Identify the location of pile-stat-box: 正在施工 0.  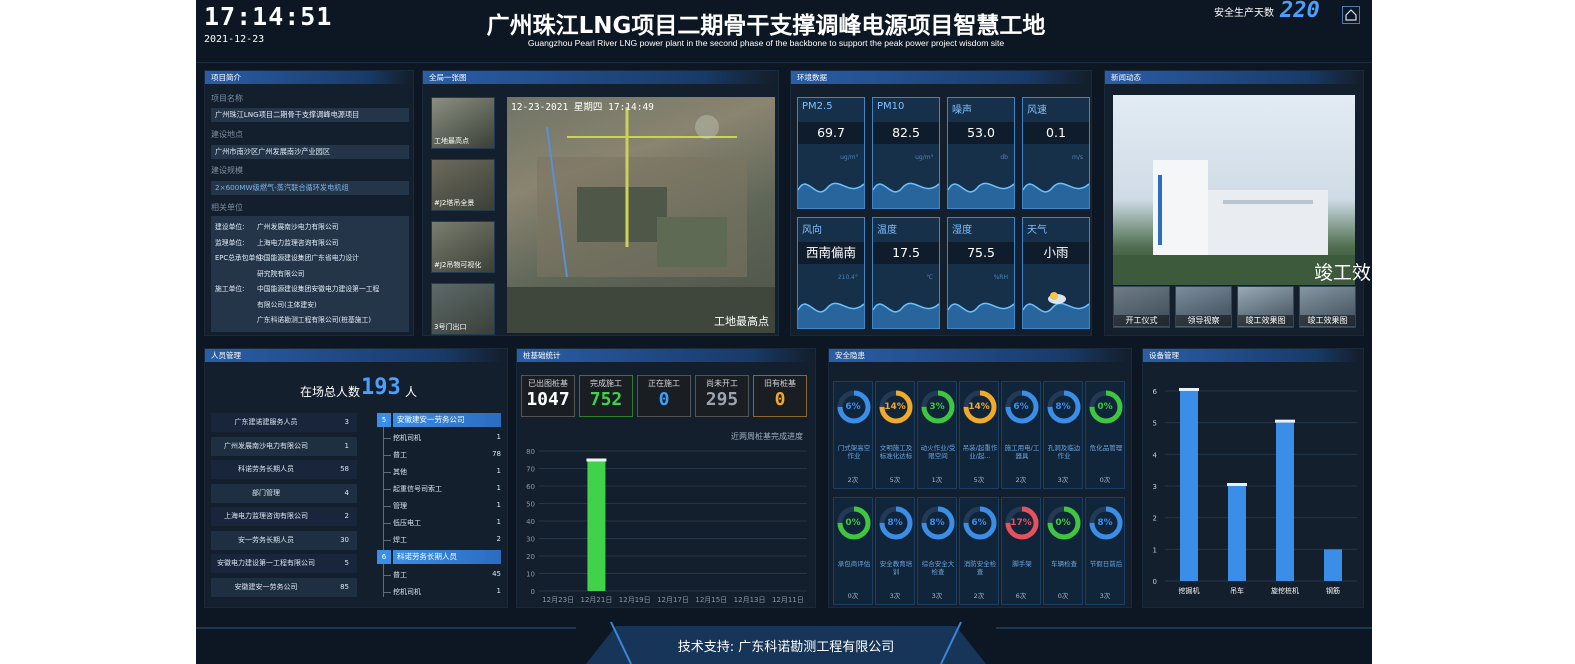
(664, 396).